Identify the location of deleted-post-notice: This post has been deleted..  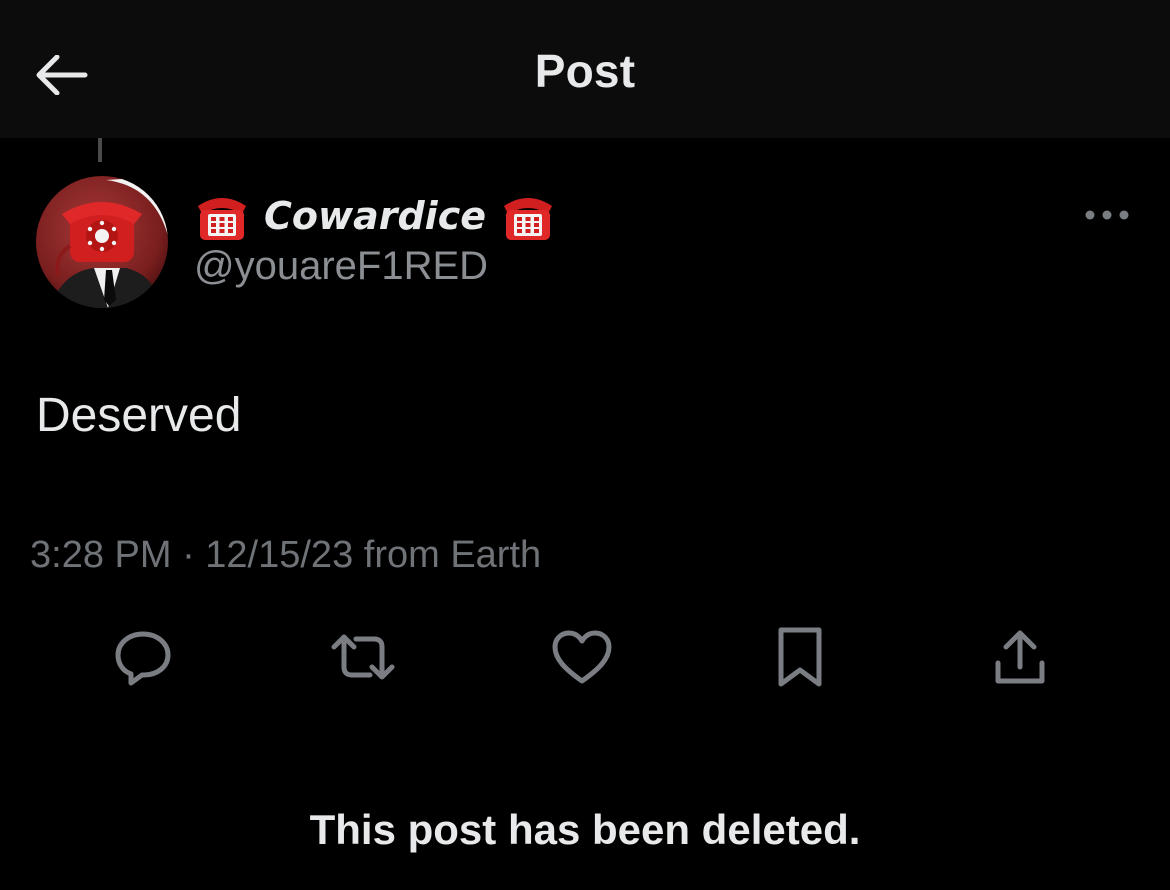
(585, 829).